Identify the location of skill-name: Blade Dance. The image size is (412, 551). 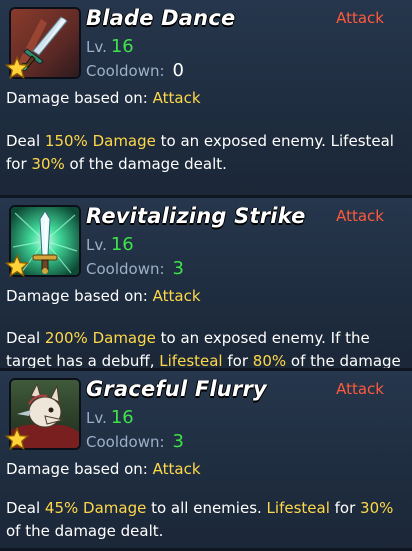
(161, 18).